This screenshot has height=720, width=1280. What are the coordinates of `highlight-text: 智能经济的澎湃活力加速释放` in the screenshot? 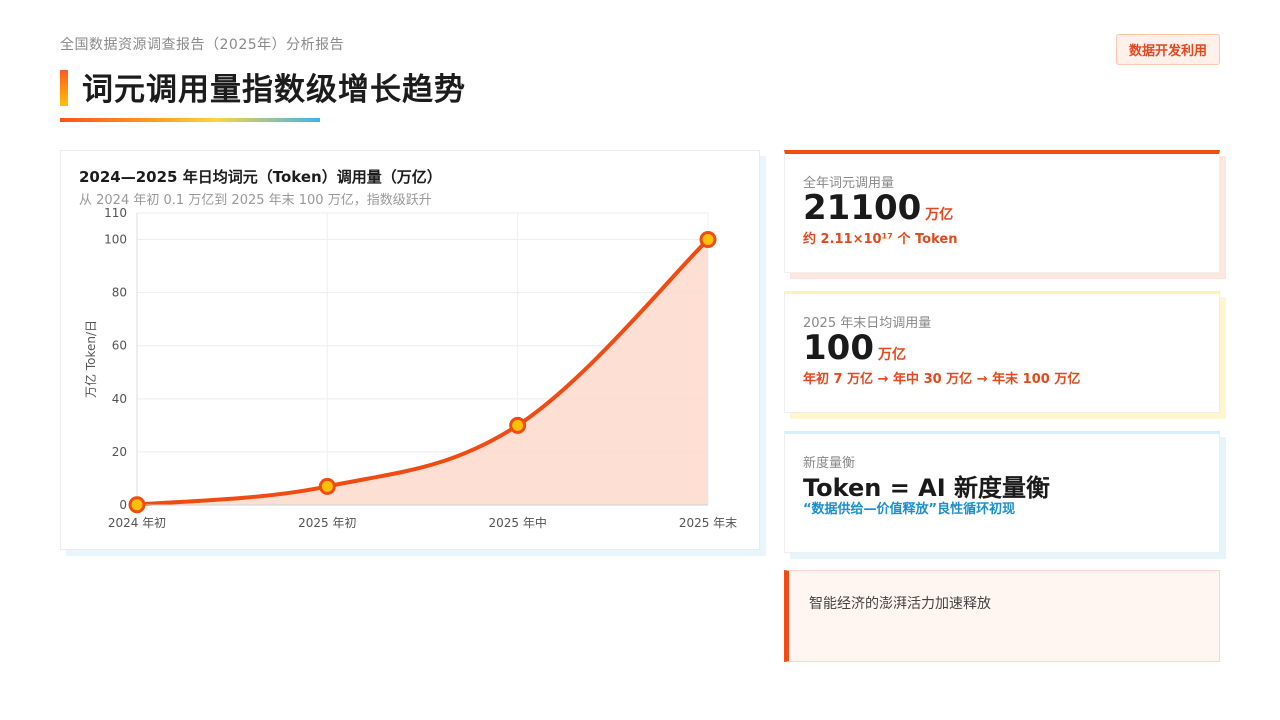 It's located at (900, 604).